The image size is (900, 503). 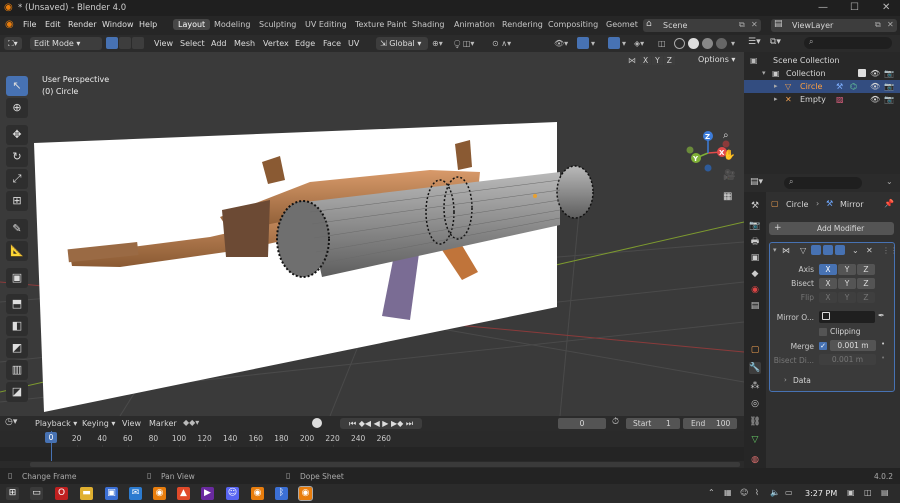 What do you see at coordinates (573, 24) in the screenshot?
I see `tab-compositing: Compositing` at bounding box center [573, 24].